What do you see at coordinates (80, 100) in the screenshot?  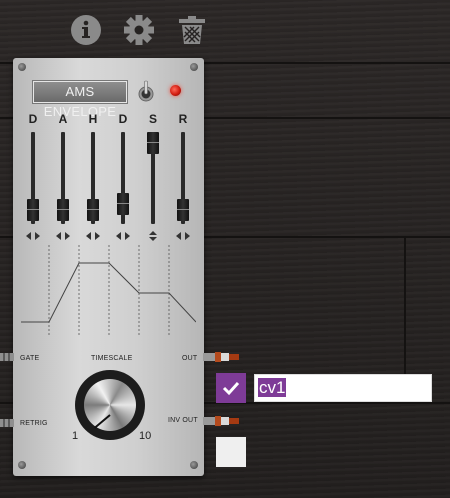 I see `module-title: AMS ENVELOPE` at bounding box center [80, 100].